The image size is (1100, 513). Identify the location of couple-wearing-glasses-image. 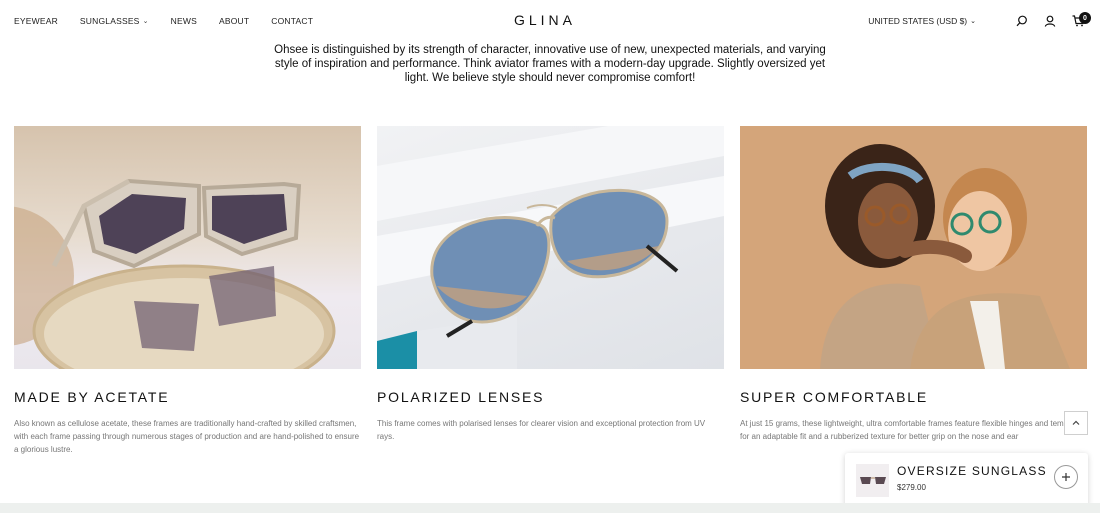
(913, 247).